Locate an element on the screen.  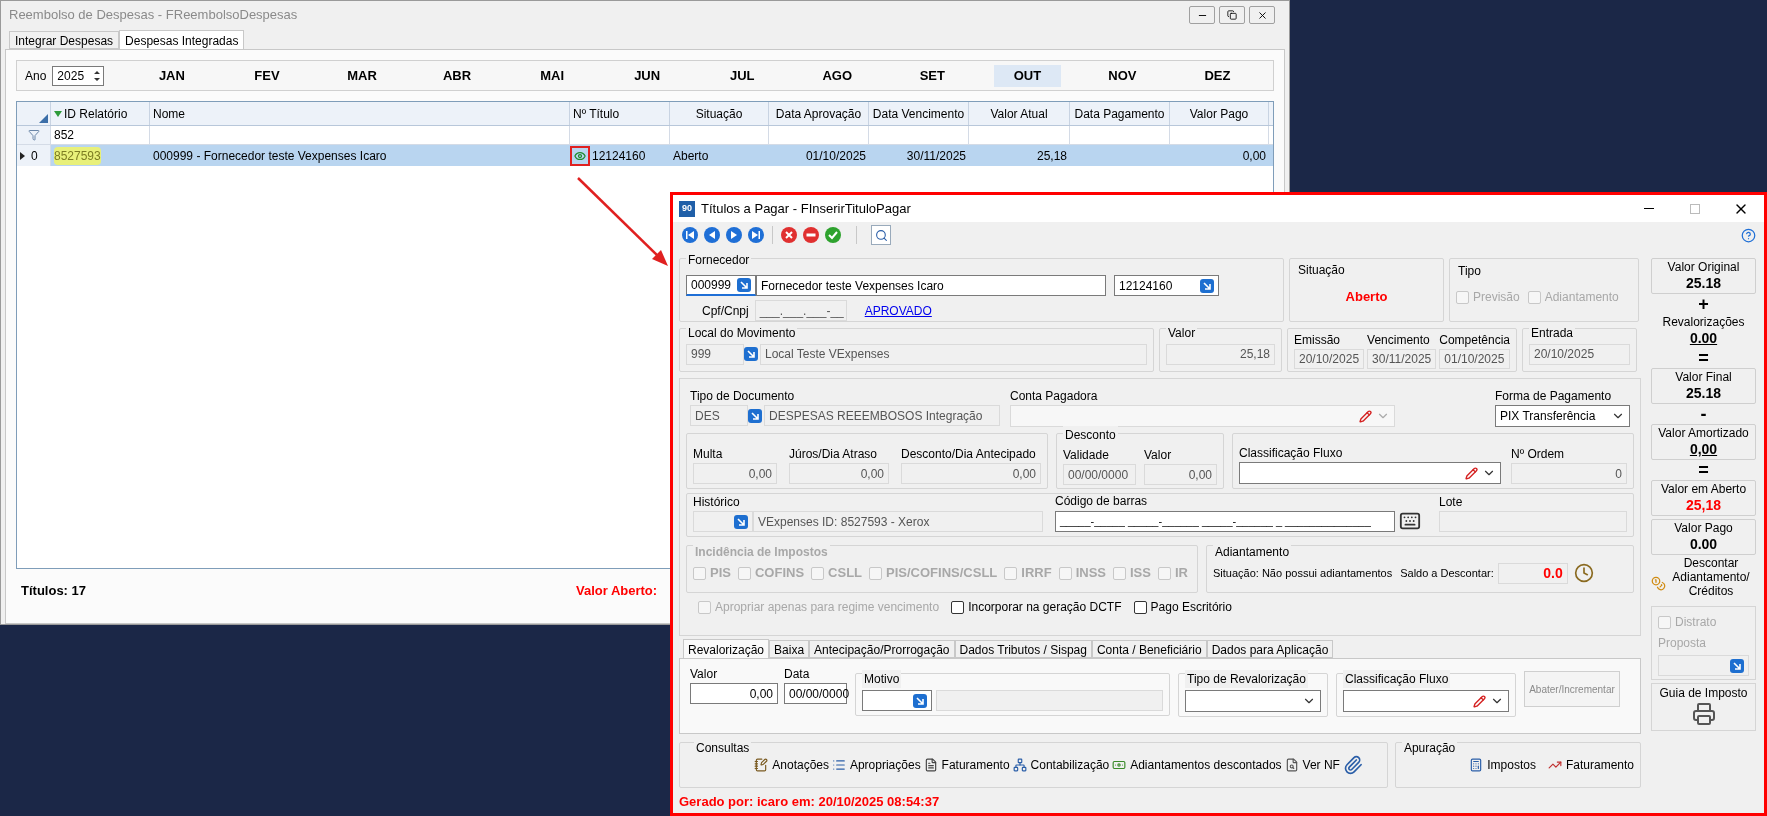
month-button: DEZ is located at coordinates (1217, 75).